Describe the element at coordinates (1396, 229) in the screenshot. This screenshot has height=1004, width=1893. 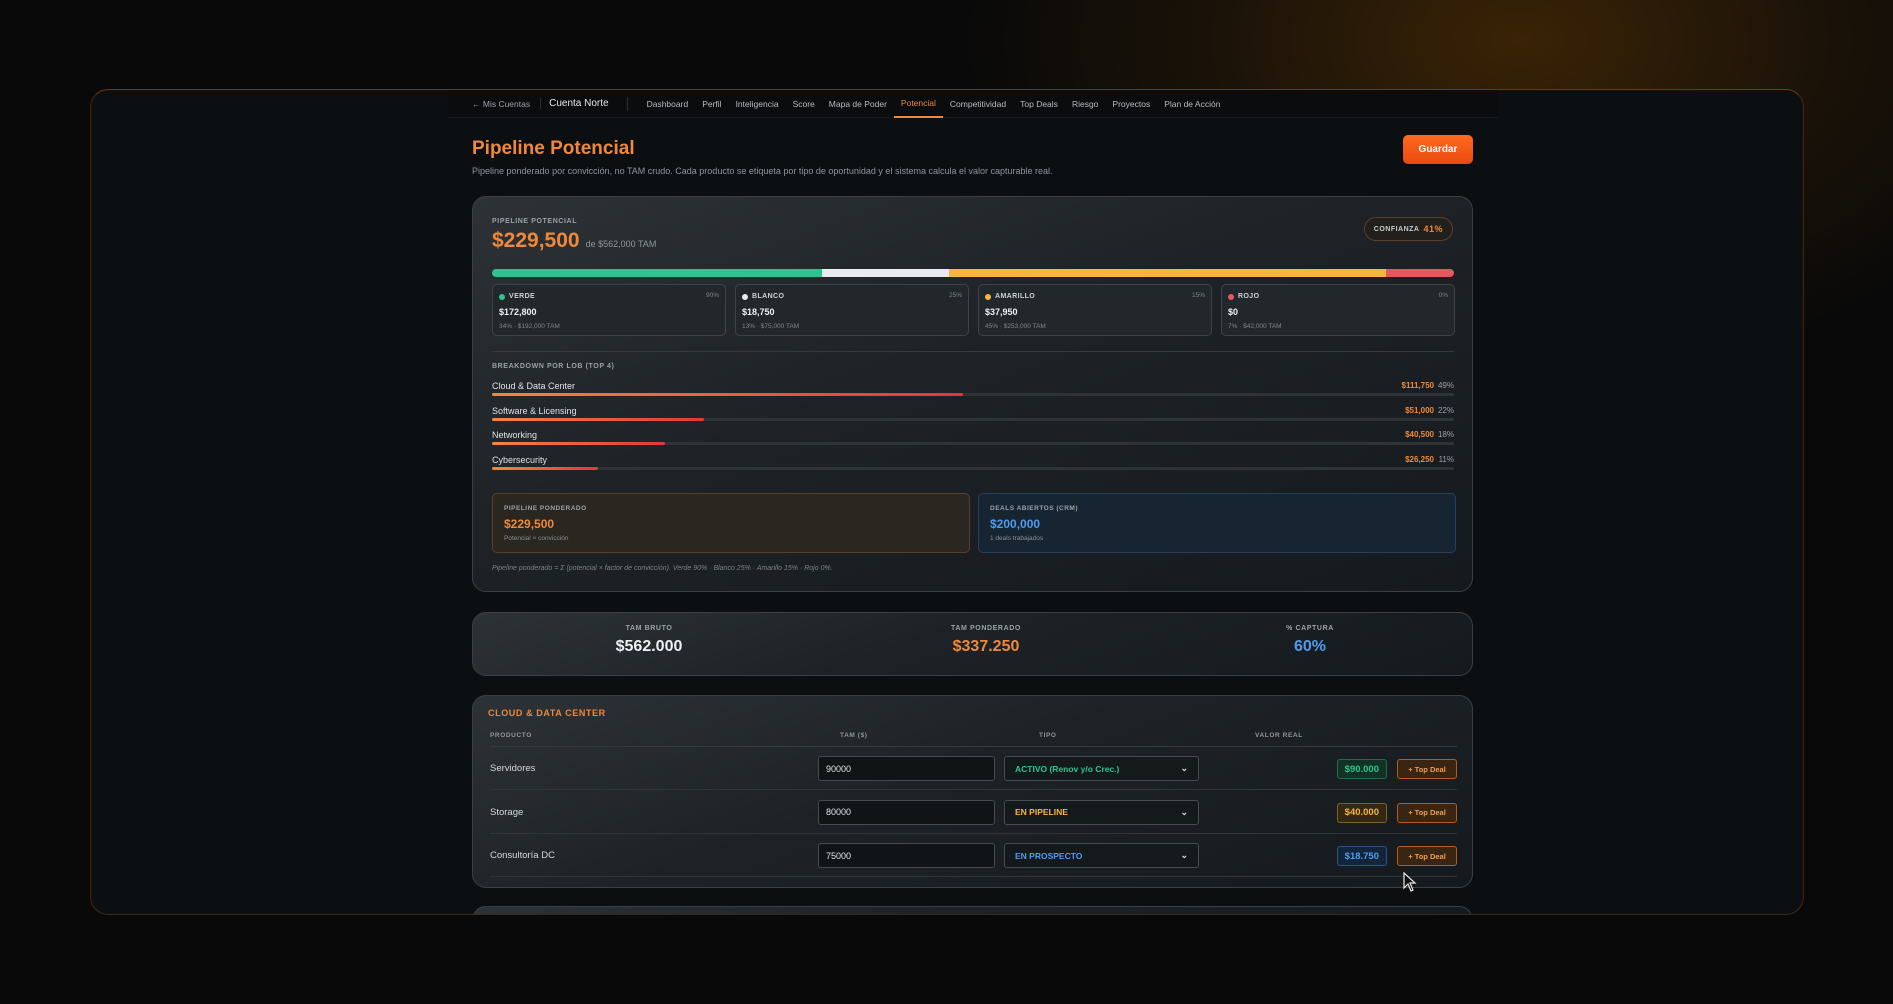
I see `confidence-label: CONFIANZA` at that location.